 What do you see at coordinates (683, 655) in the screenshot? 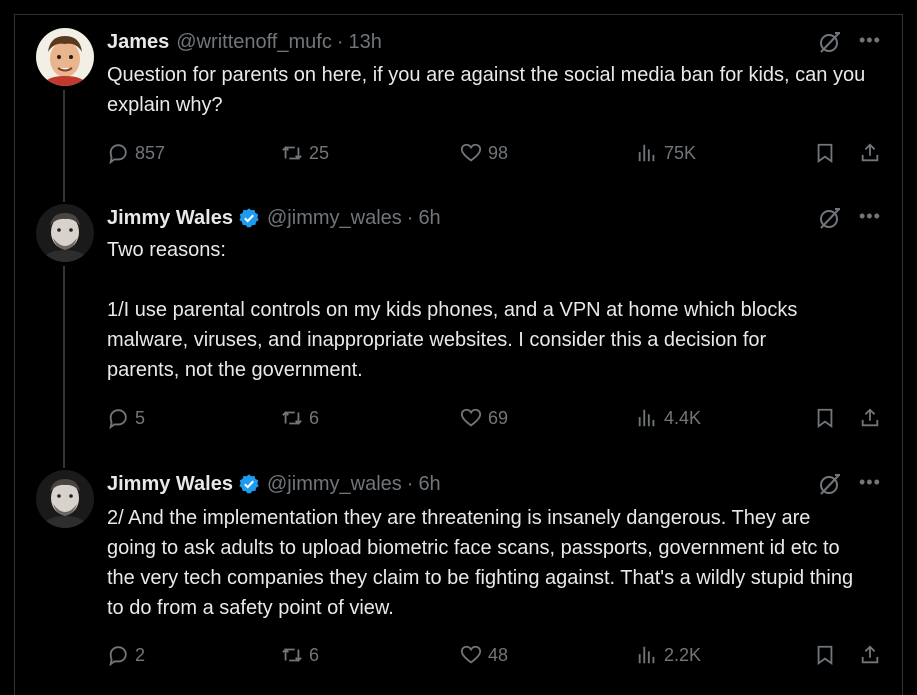
I see `views-count: 2.2K` at bounding box center [683, 655].